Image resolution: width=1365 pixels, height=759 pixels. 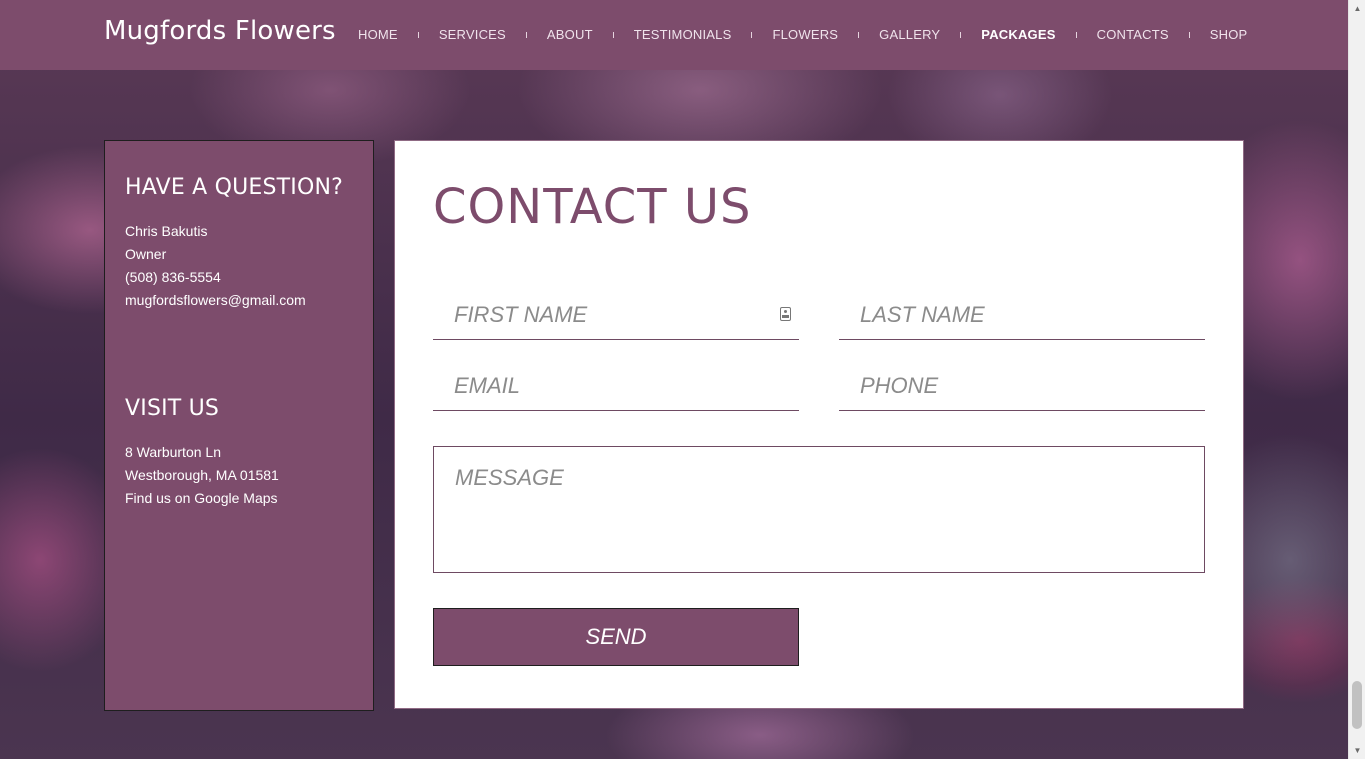 What do you see at coordinates (1356, 379) in the screenshot?
I see `vertical-scrollbar: ▲ ▼` at bounding box center [1356, 379].